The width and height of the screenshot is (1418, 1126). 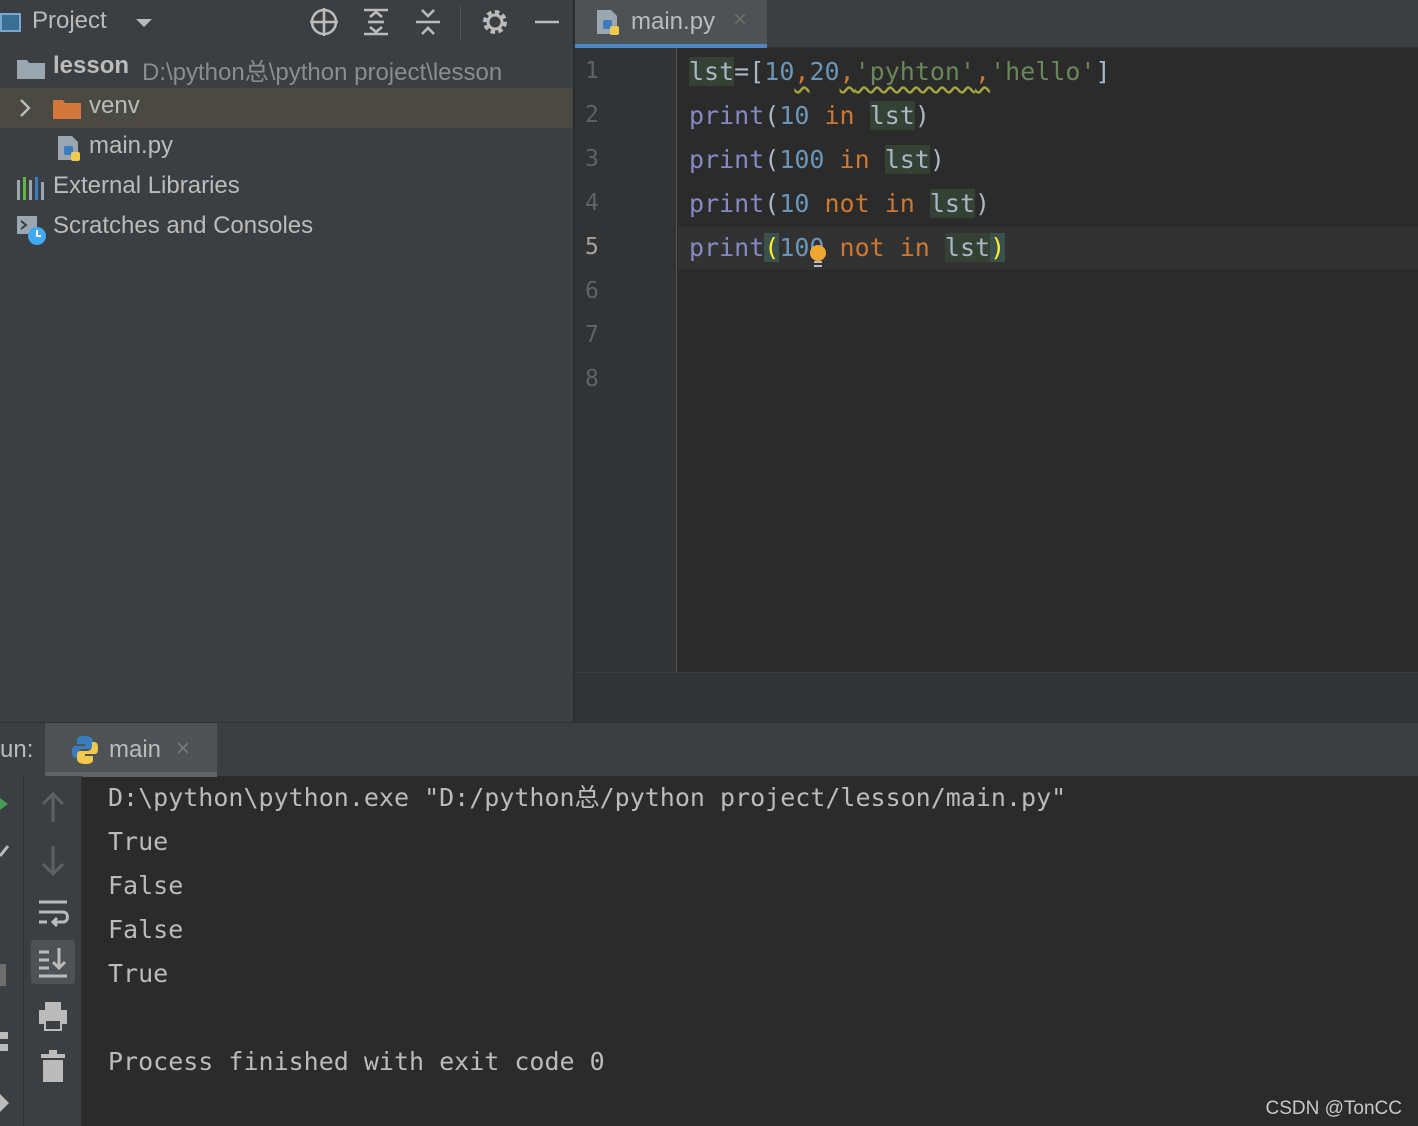 What do you see at coordinates (818, 257) in the screenshot?
I see `lightbulb-icon` at bounding box center [818, 257].